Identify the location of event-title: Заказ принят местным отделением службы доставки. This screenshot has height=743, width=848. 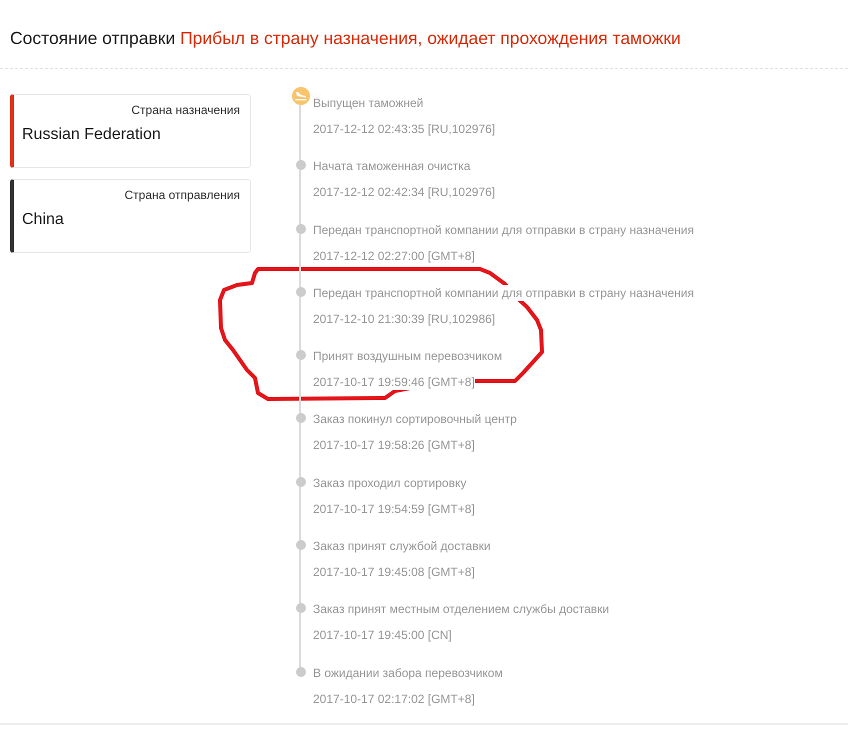
(461, 609).